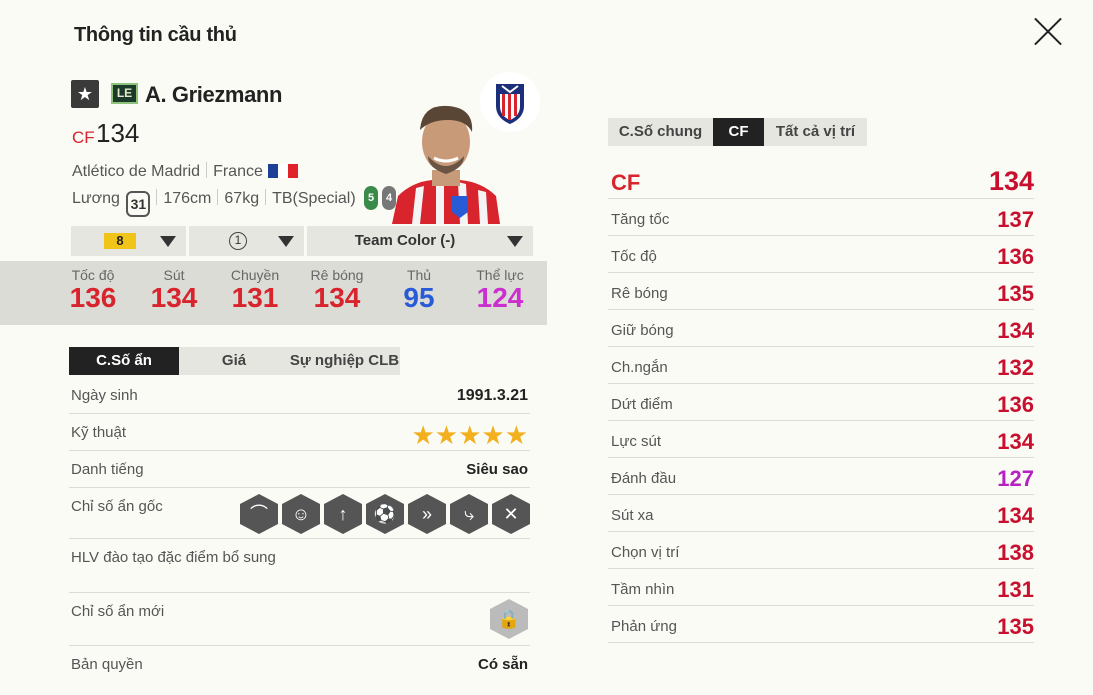  I want to click on new-traits-row: Chỉ số ẩn mới 🔒, so click(299, 619).